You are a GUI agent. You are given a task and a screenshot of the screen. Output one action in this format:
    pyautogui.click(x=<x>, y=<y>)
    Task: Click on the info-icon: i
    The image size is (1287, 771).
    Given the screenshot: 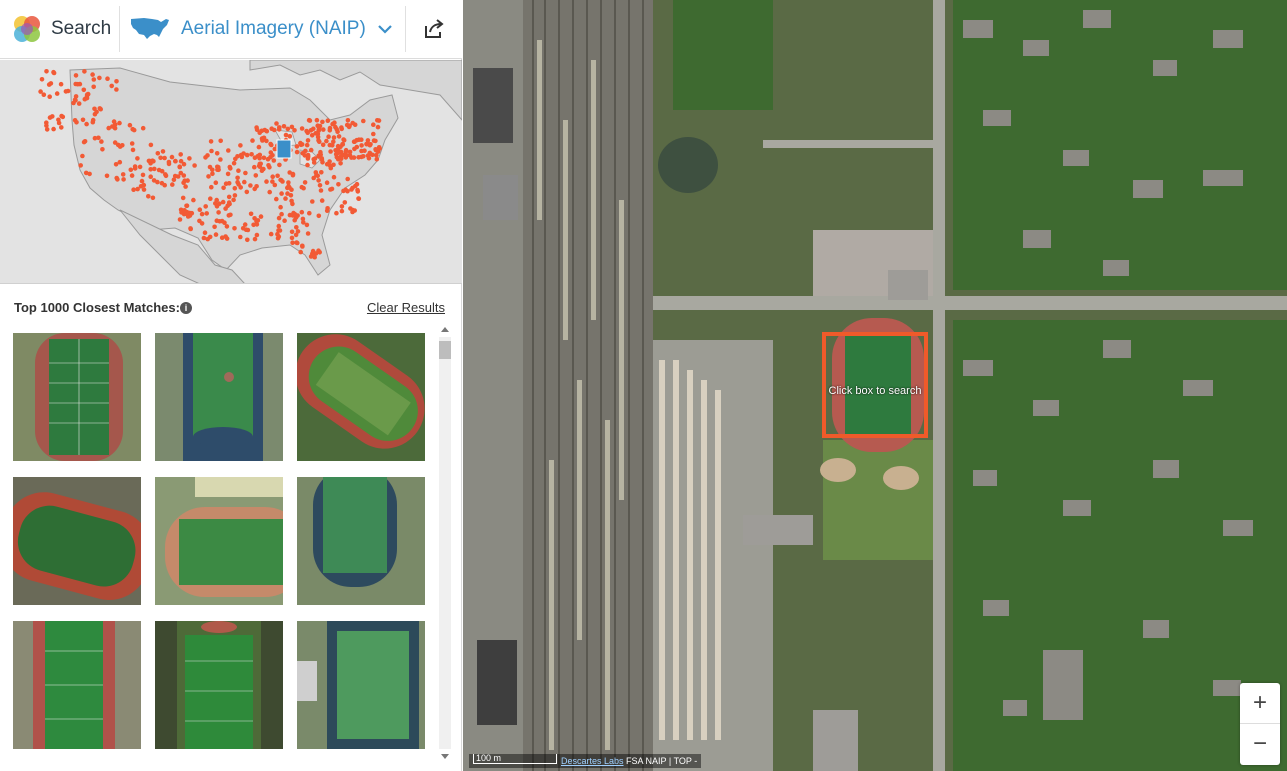 What is the action you would take?
    pyautogui.click(x=186, y=308)
    